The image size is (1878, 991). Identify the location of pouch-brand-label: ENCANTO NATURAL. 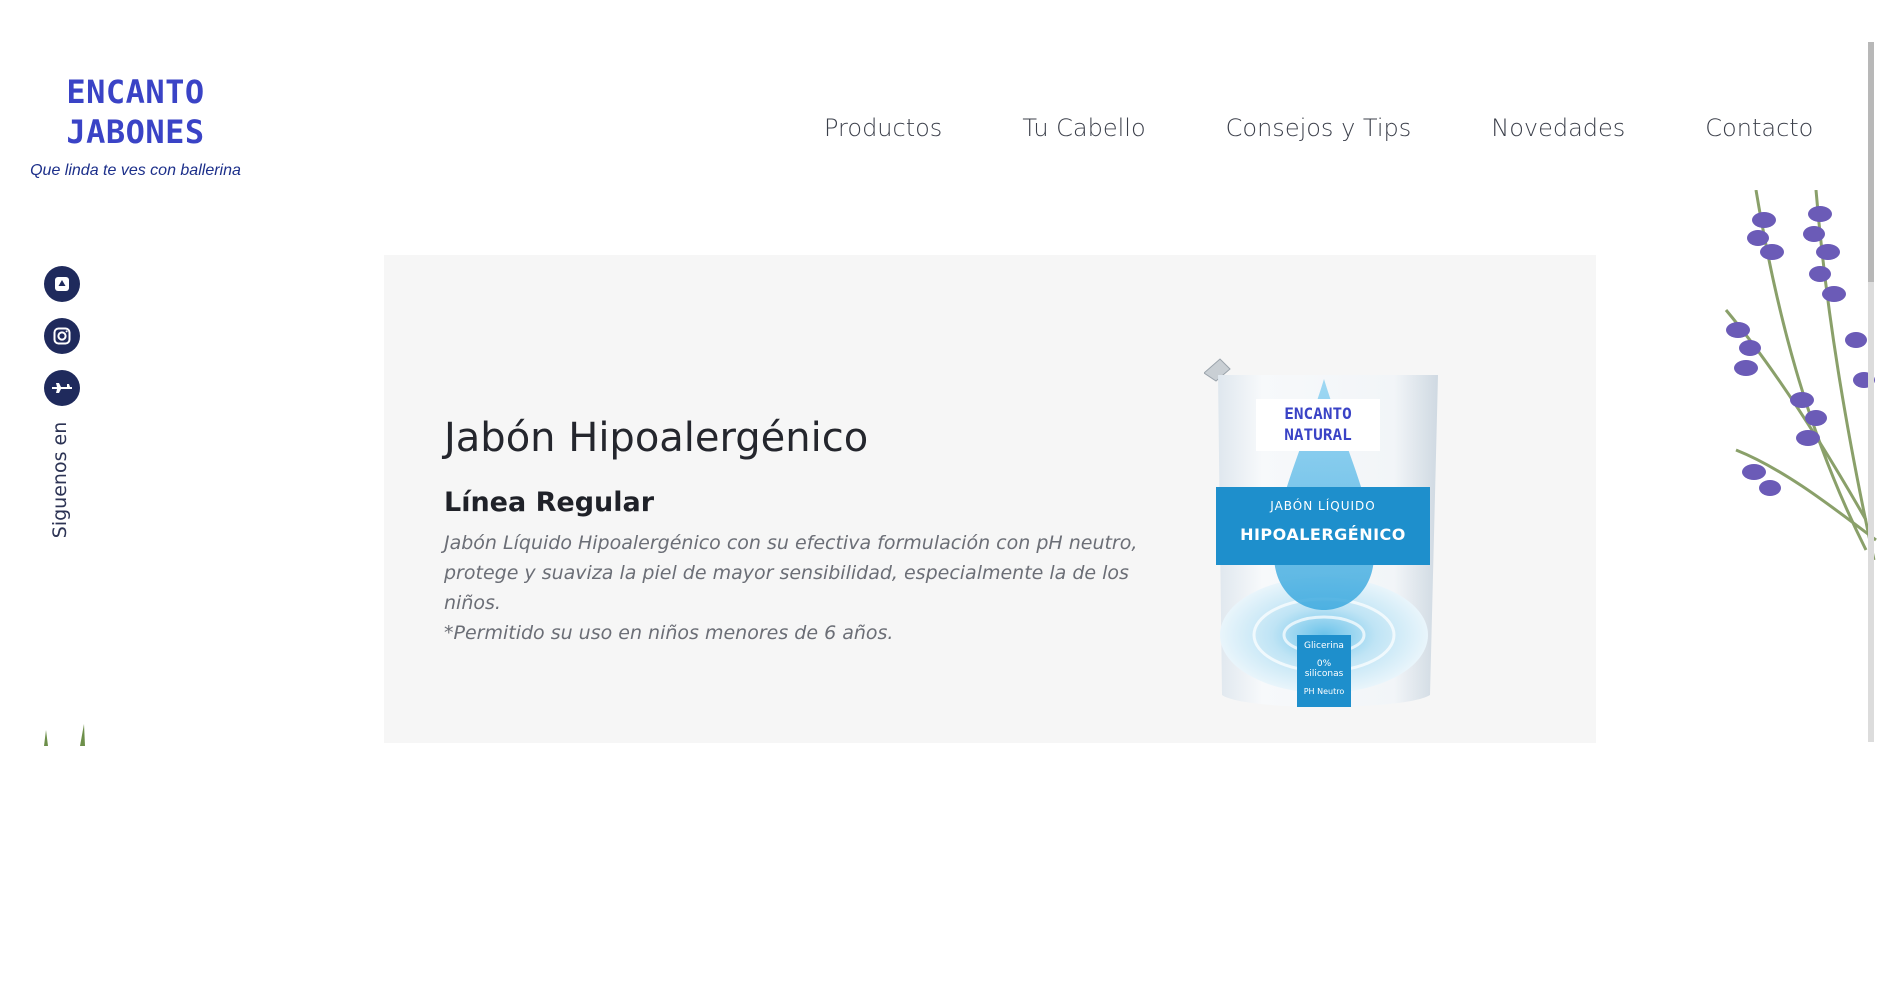
(1318, 425).